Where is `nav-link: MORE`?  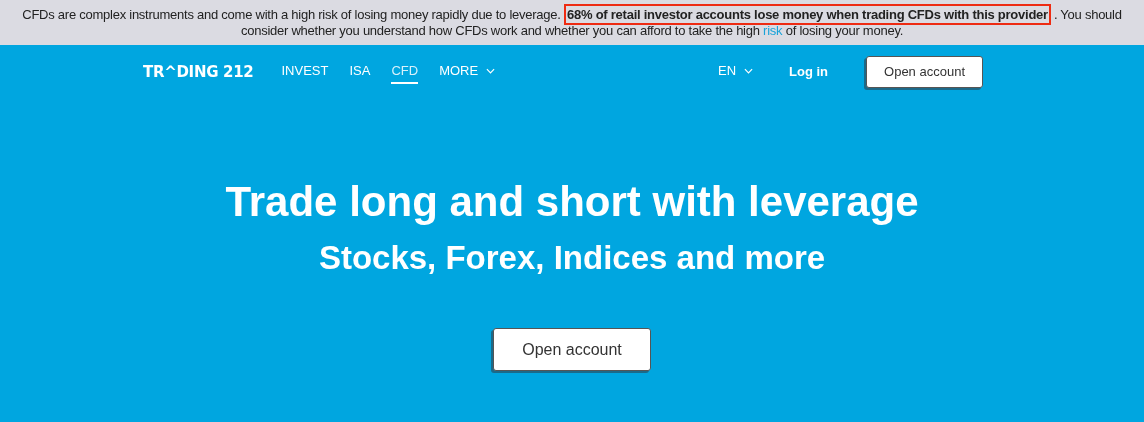 nav-link: MORE is located at coordinates (467, 71).